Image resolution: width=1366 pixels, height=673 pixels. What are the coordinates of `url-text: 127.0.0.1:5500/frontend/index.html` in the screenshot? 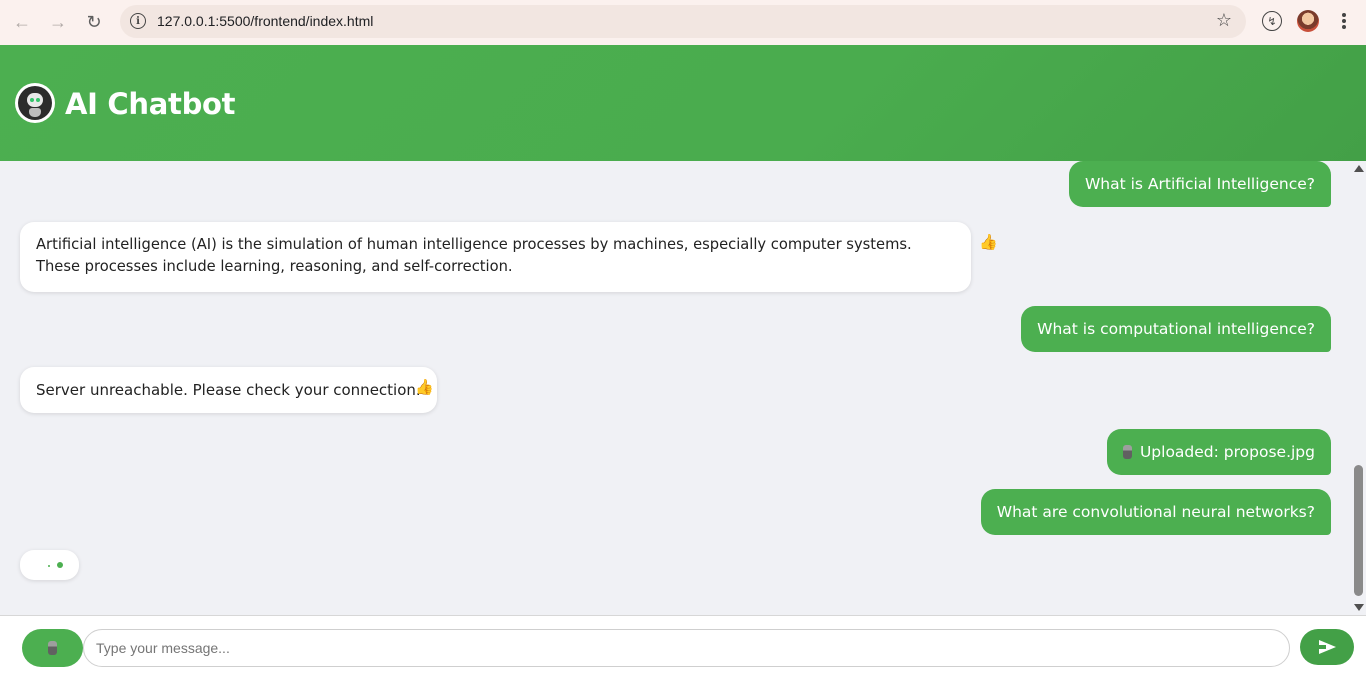 It's located at (265, 21).